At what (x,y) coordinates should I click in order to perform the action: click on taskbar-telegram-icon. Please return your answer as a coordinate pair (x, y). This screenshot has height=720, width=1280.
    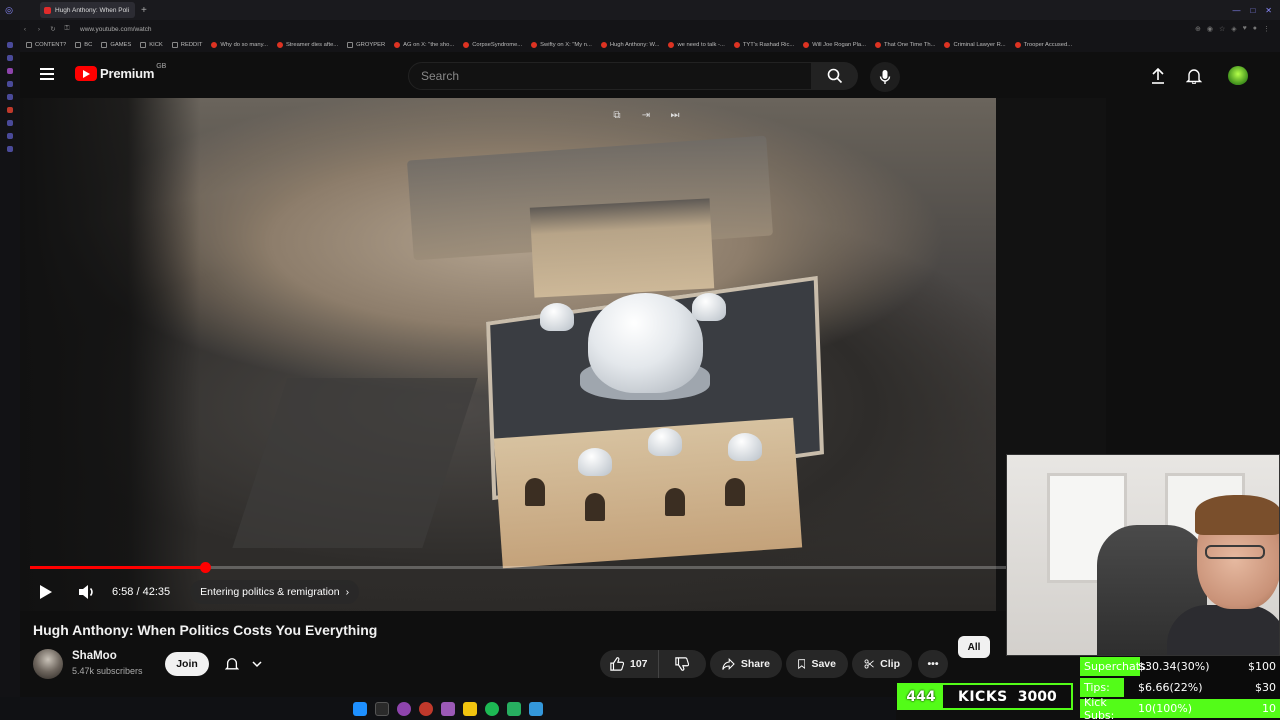
    Looking at the image, I should click on (536, 708).